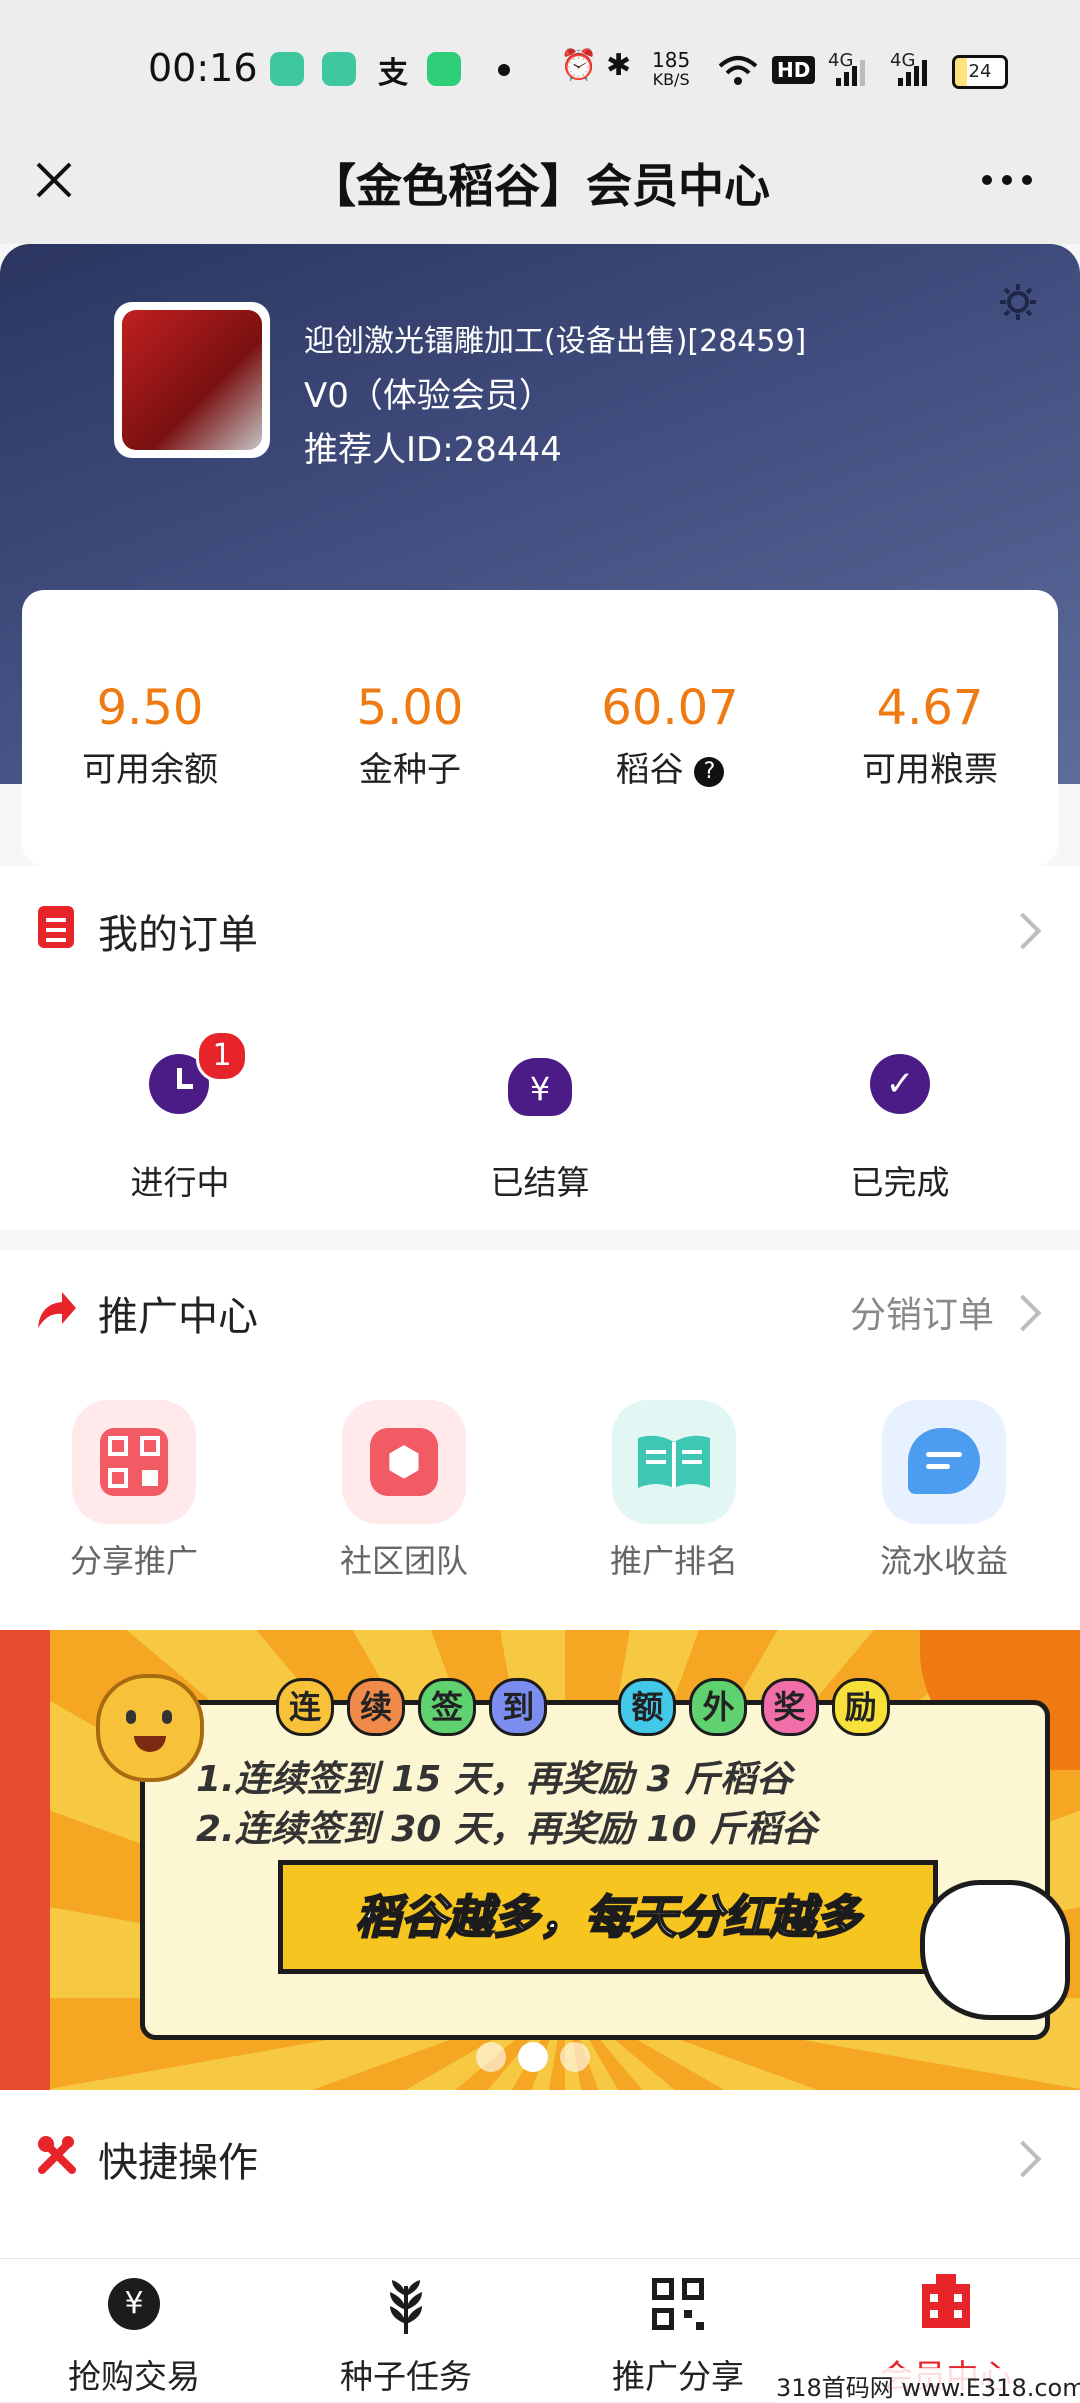 Image resolution: width=1080 pixels, height=2403 pixels. Describe the element at coordinates (178, 935) in the screenshot. I see `orders-title: 我的订单` at that location.